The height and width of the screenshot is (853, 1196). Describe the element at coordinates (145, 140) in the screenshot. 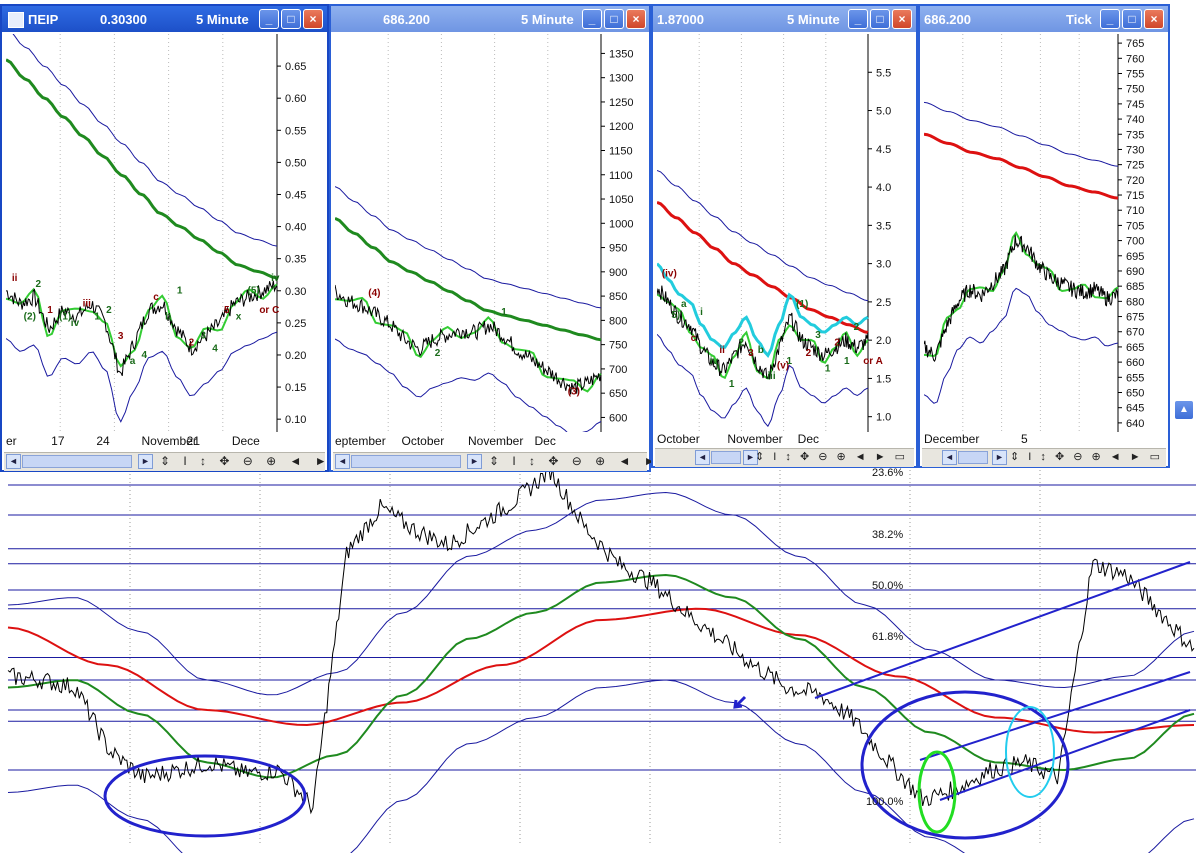

I see `upper-band` at that location.